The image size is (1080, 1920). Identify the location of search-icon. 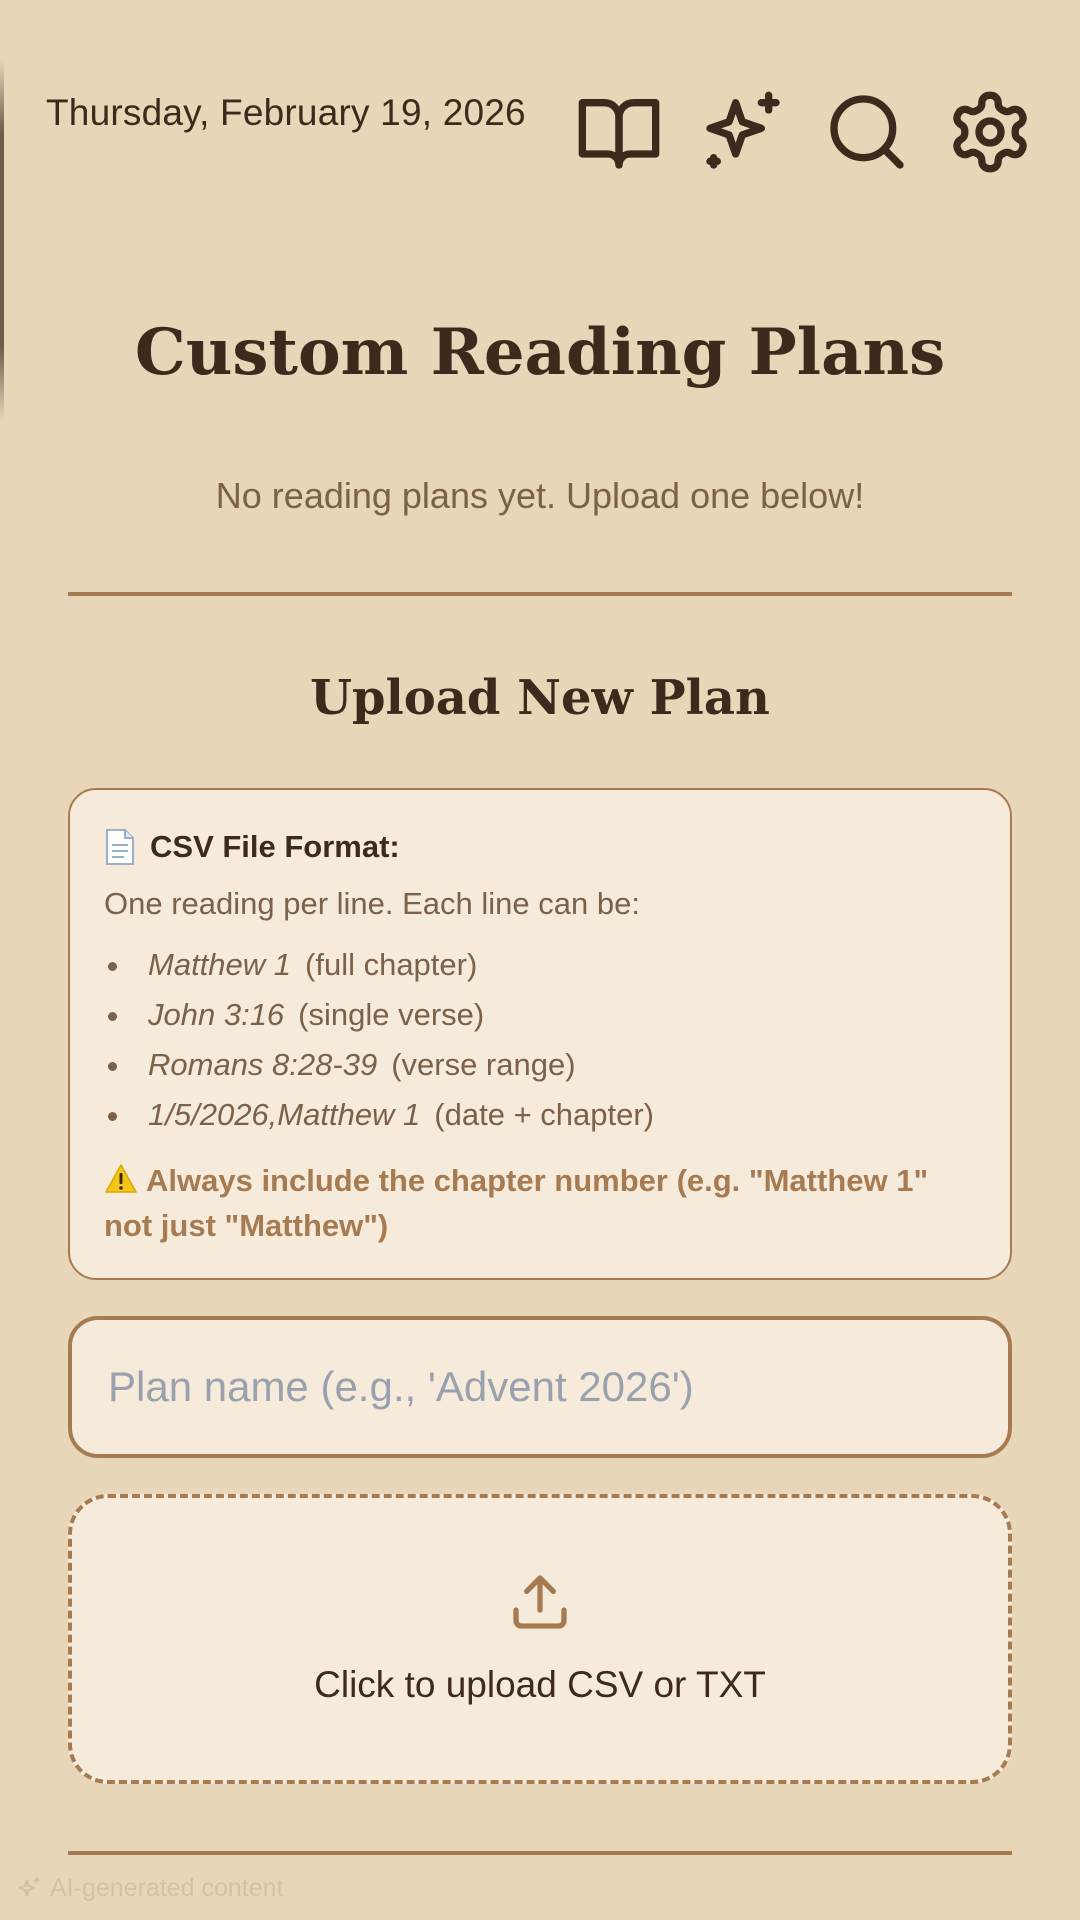
(867, 132).